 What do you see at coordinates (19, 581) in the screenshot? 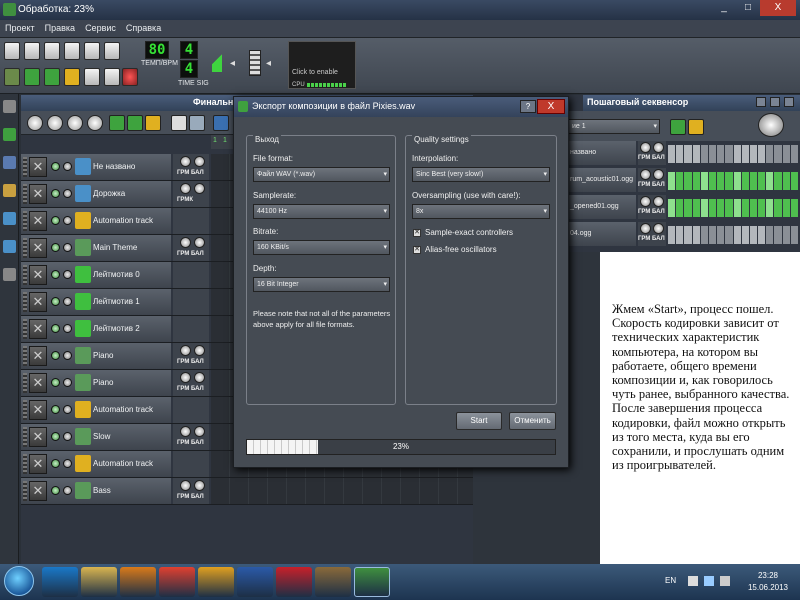
I see `start-button` at bounding box center [19, 581].